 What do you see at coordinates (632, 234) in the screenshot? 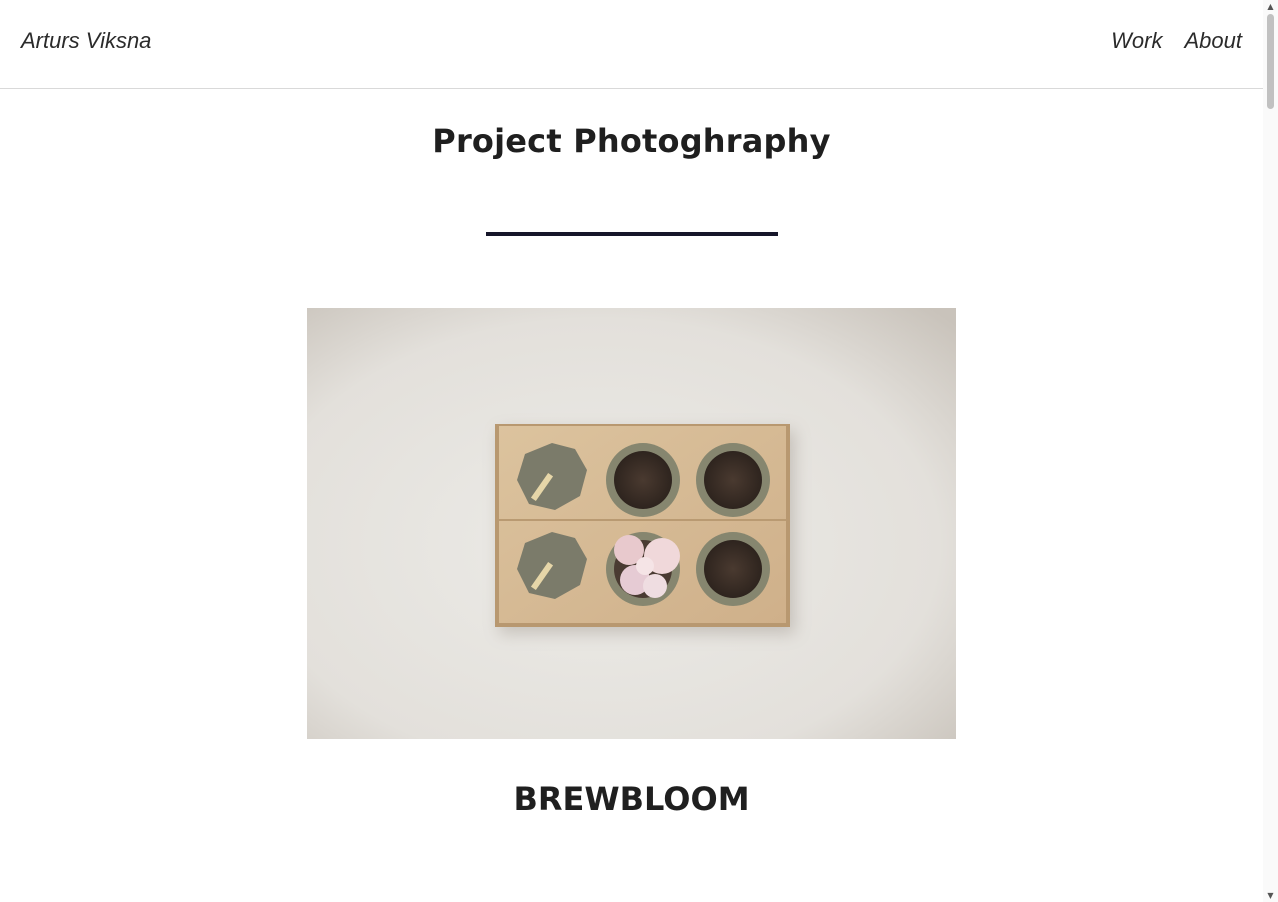
I see `title-divider` at bounding box center [632, 234].